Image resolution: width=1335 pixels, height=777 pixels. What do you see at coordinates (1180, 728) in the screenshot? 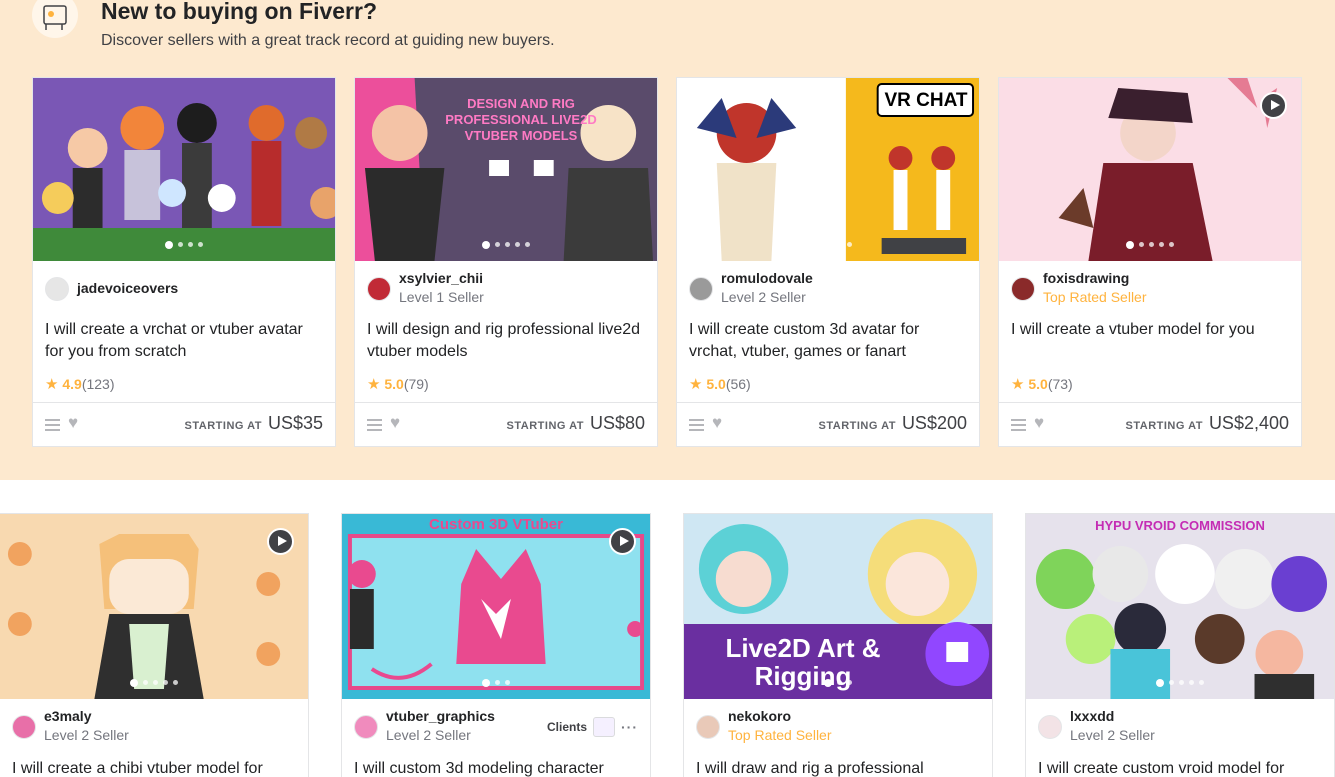
I see `seller-info: lxxxdd Level 2 Seller` at bounding box center [1180, 728].